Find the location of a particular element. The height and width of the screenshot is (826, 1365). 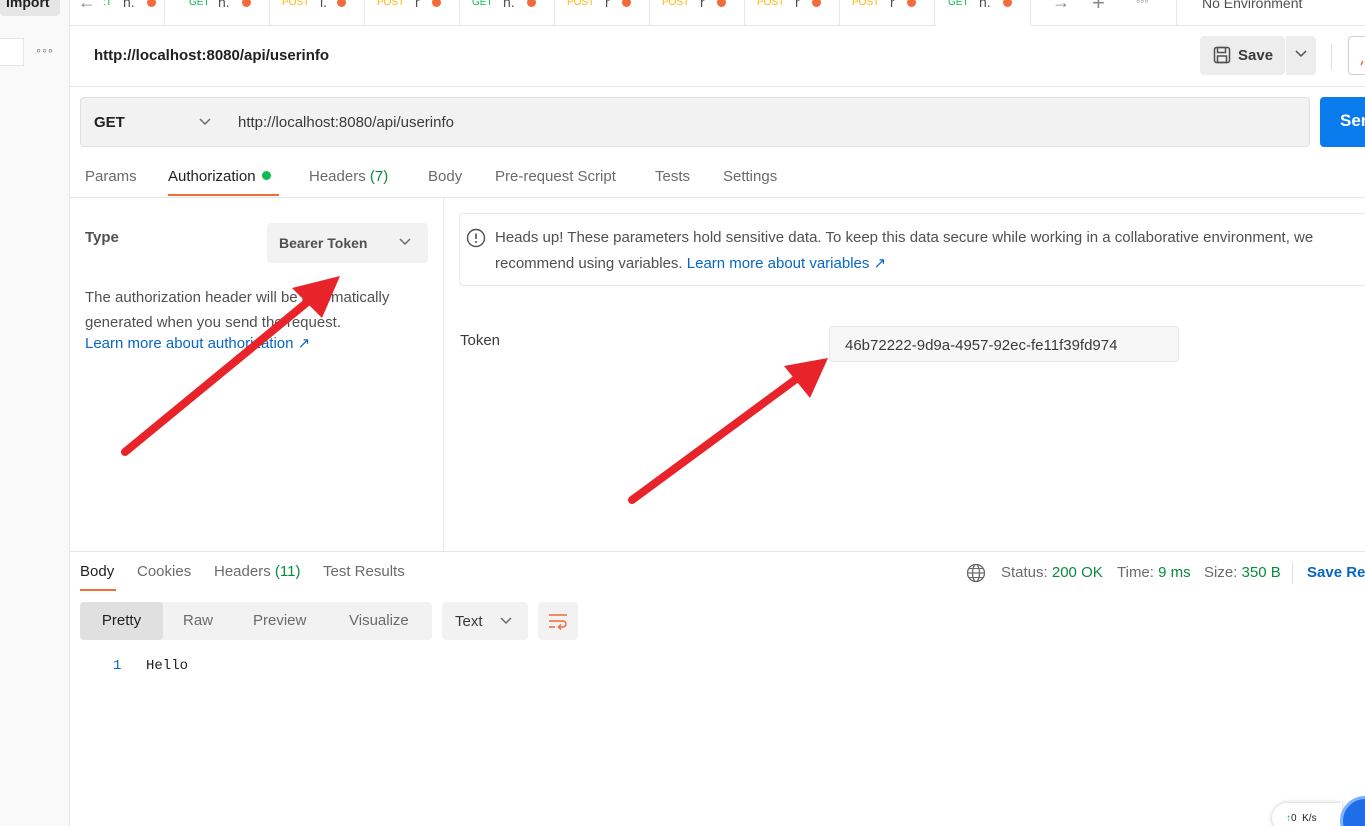

status-label: Status: is located at coordinates (1024, 572).